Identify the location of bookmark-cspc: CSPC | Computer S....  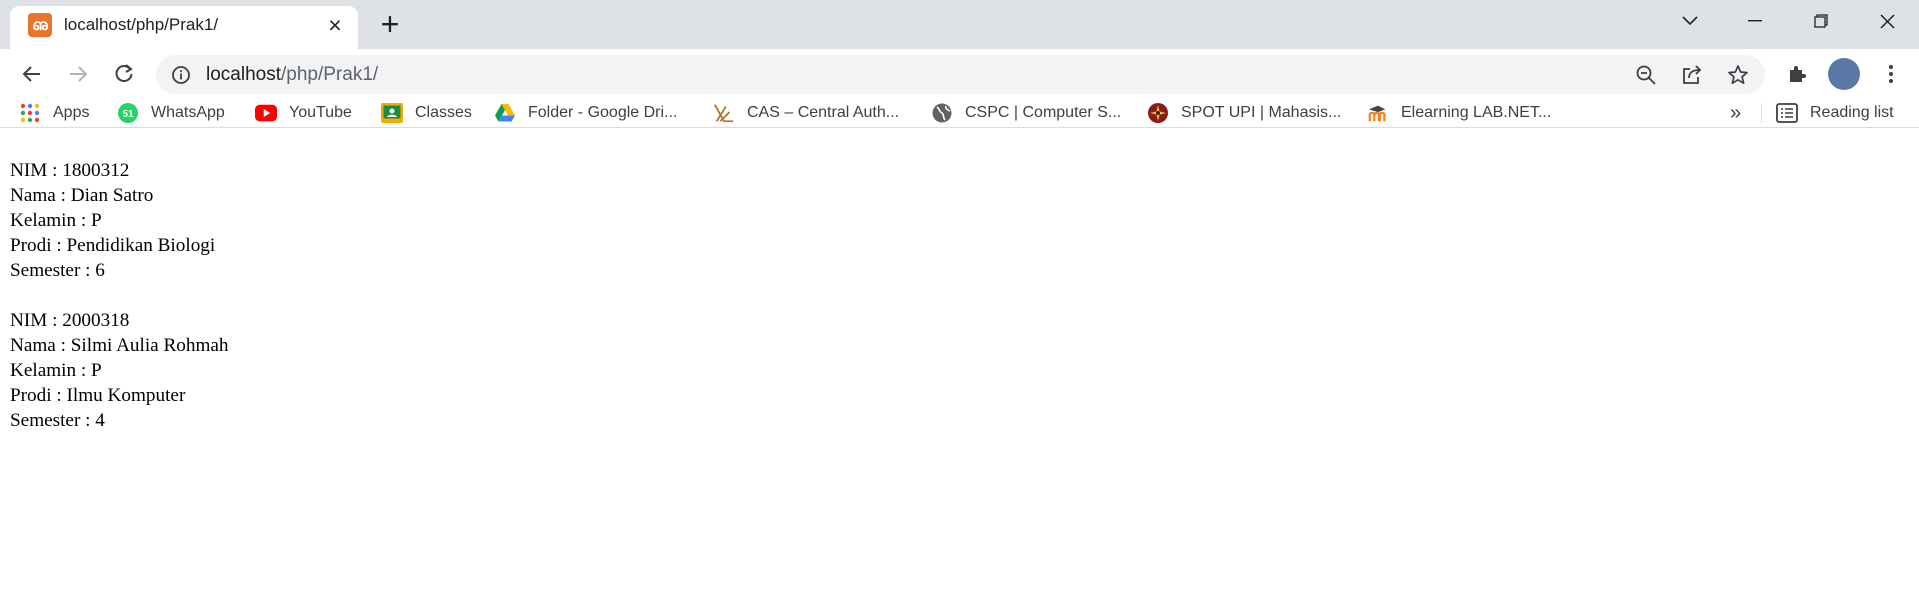
(1026, 113).